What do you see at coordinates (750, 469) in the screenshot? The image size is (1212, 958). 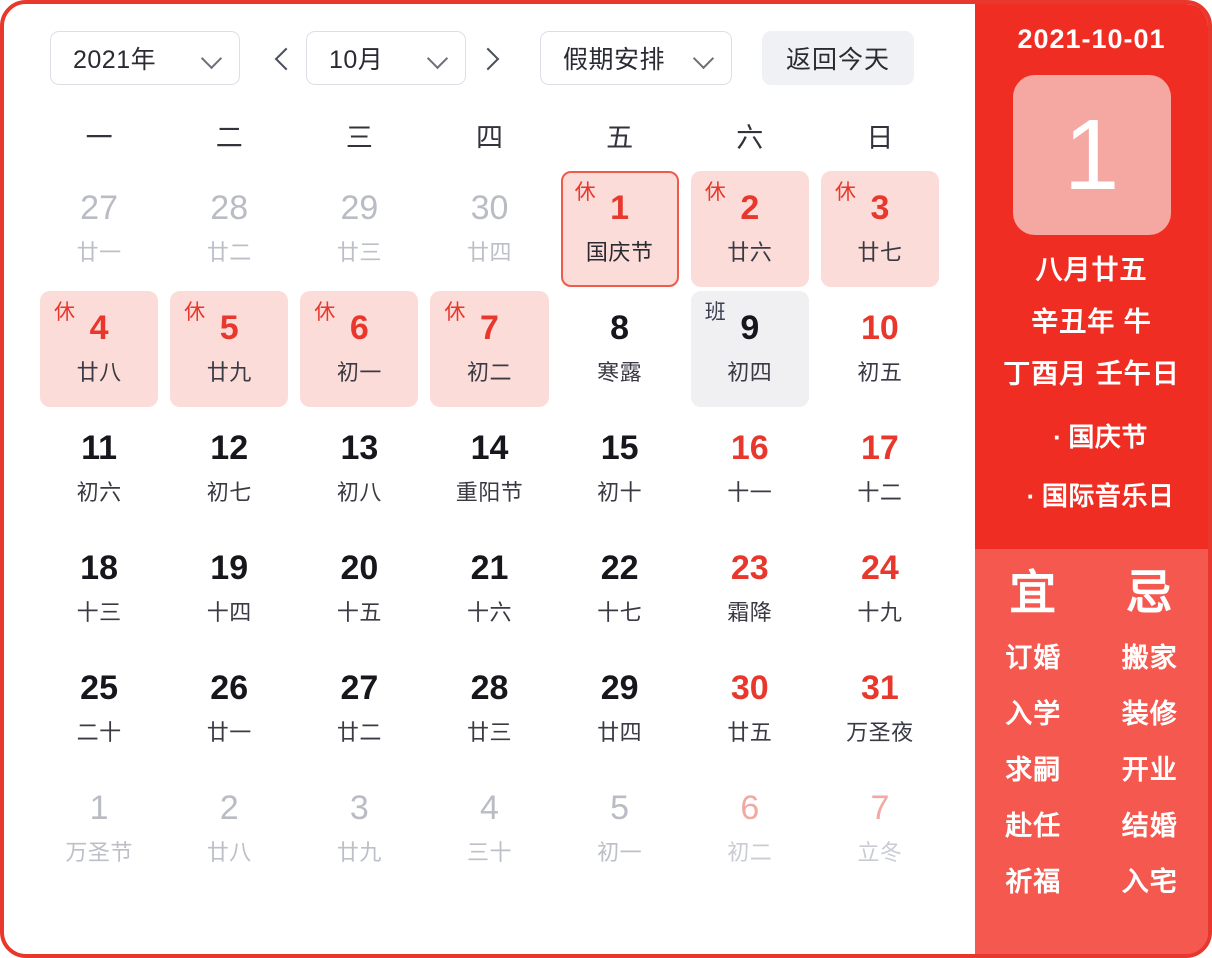 I see `day-cell: 16 十一` at bounding box center [750, 469].